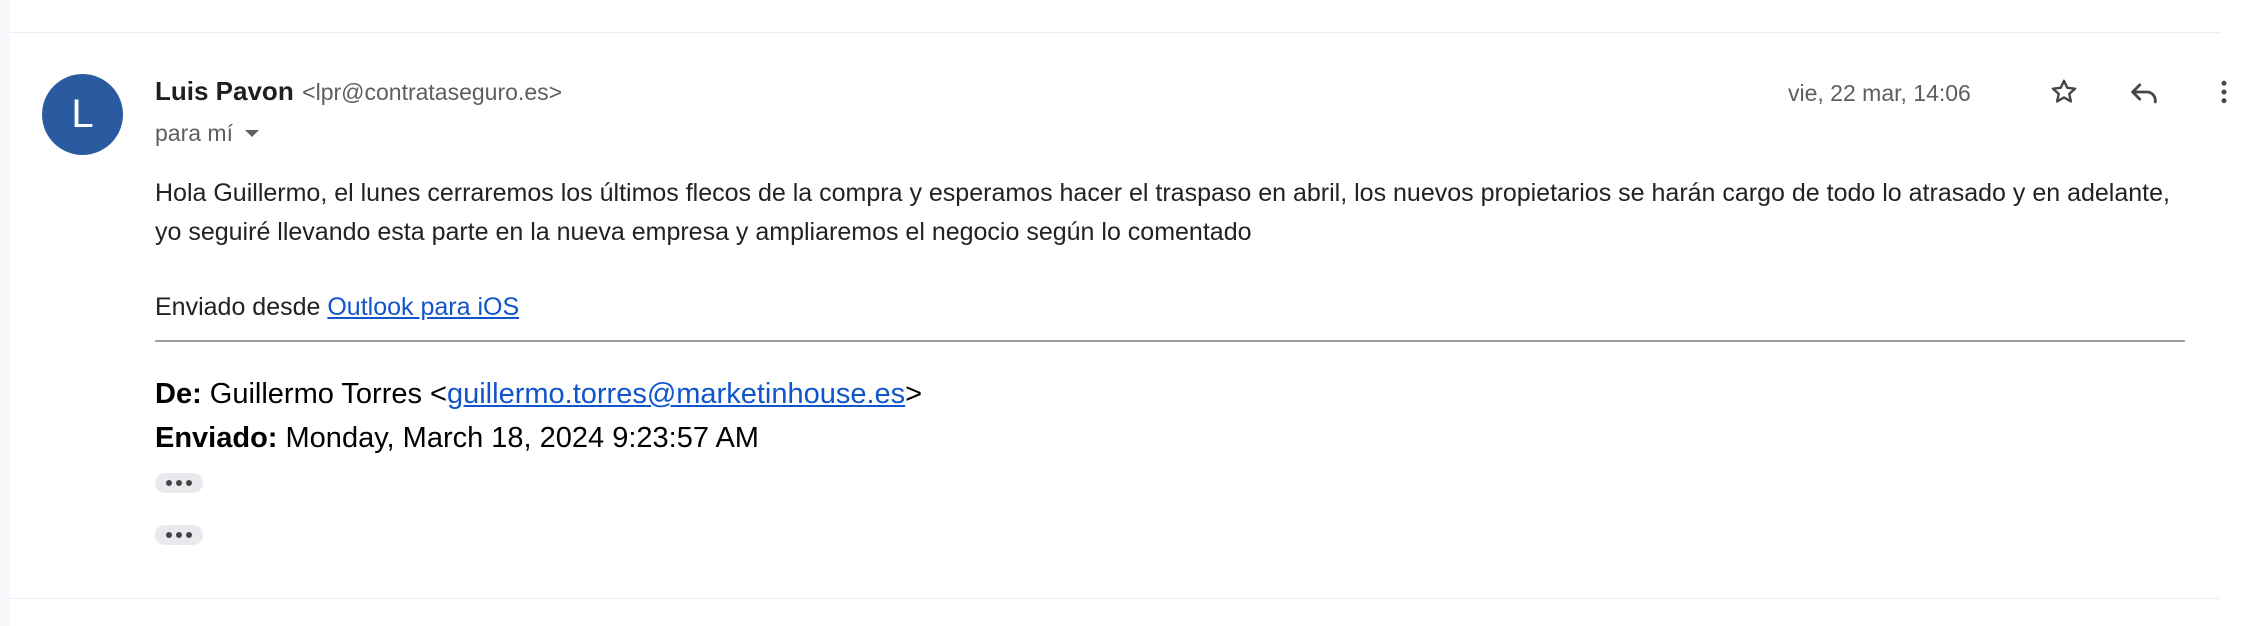 This screenshot has height=626, width=2256. What do you see at coordinates (216, 438) in the screenshot?
I see `quoted-sent-label: Enviado:` at bounding box center [216, 438].